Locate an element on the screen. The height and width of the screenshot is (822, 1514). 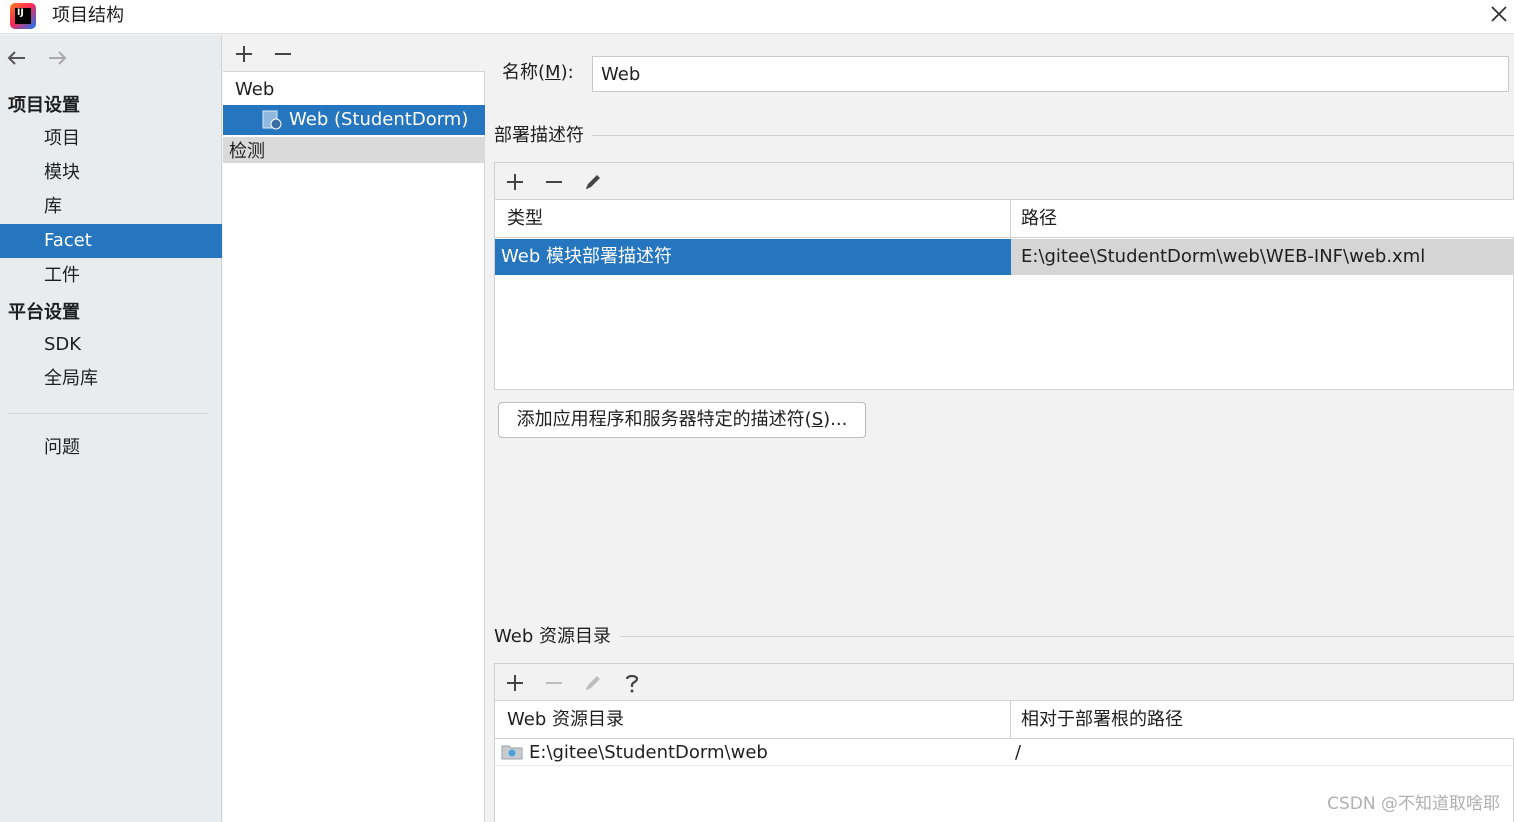
settings-nav: 项目设置 项目 模块 库 Facet 工件 平台设置 SDK 全局库 问题 is located at coordinates (111, 428).